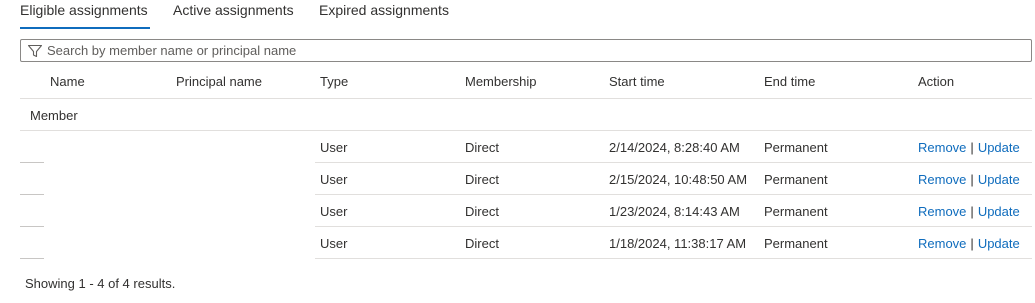  I want to click on column-header-start-time: Start time, so click(637, 81).